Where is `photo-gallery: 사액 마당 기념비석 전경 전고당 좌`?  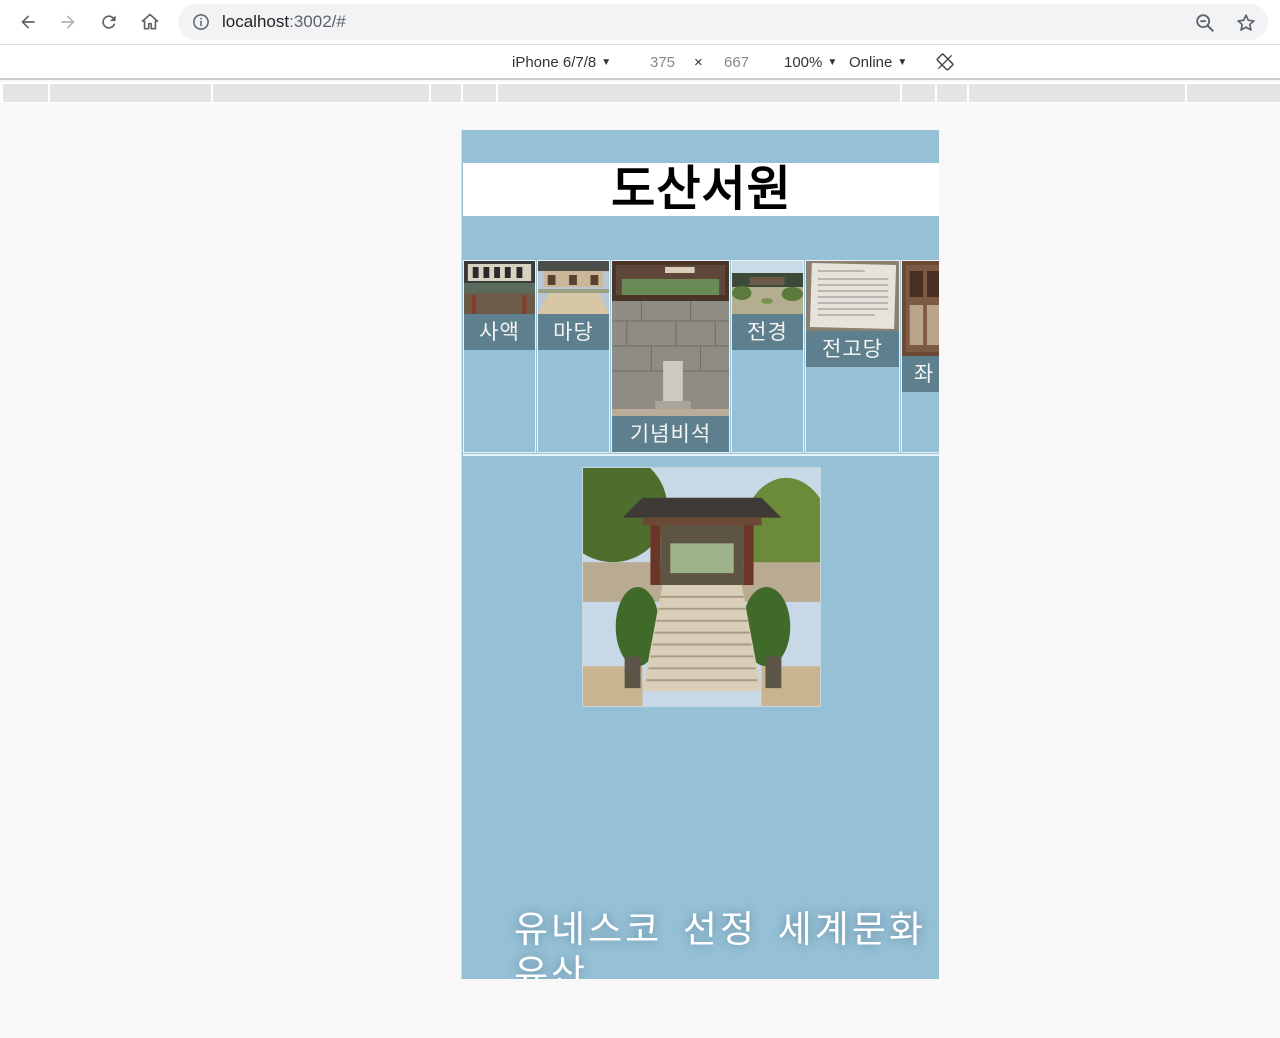
photo-gallery: 사액 마당 기념비석 전경 전고당 좌 is located at coordinates (701, 357).